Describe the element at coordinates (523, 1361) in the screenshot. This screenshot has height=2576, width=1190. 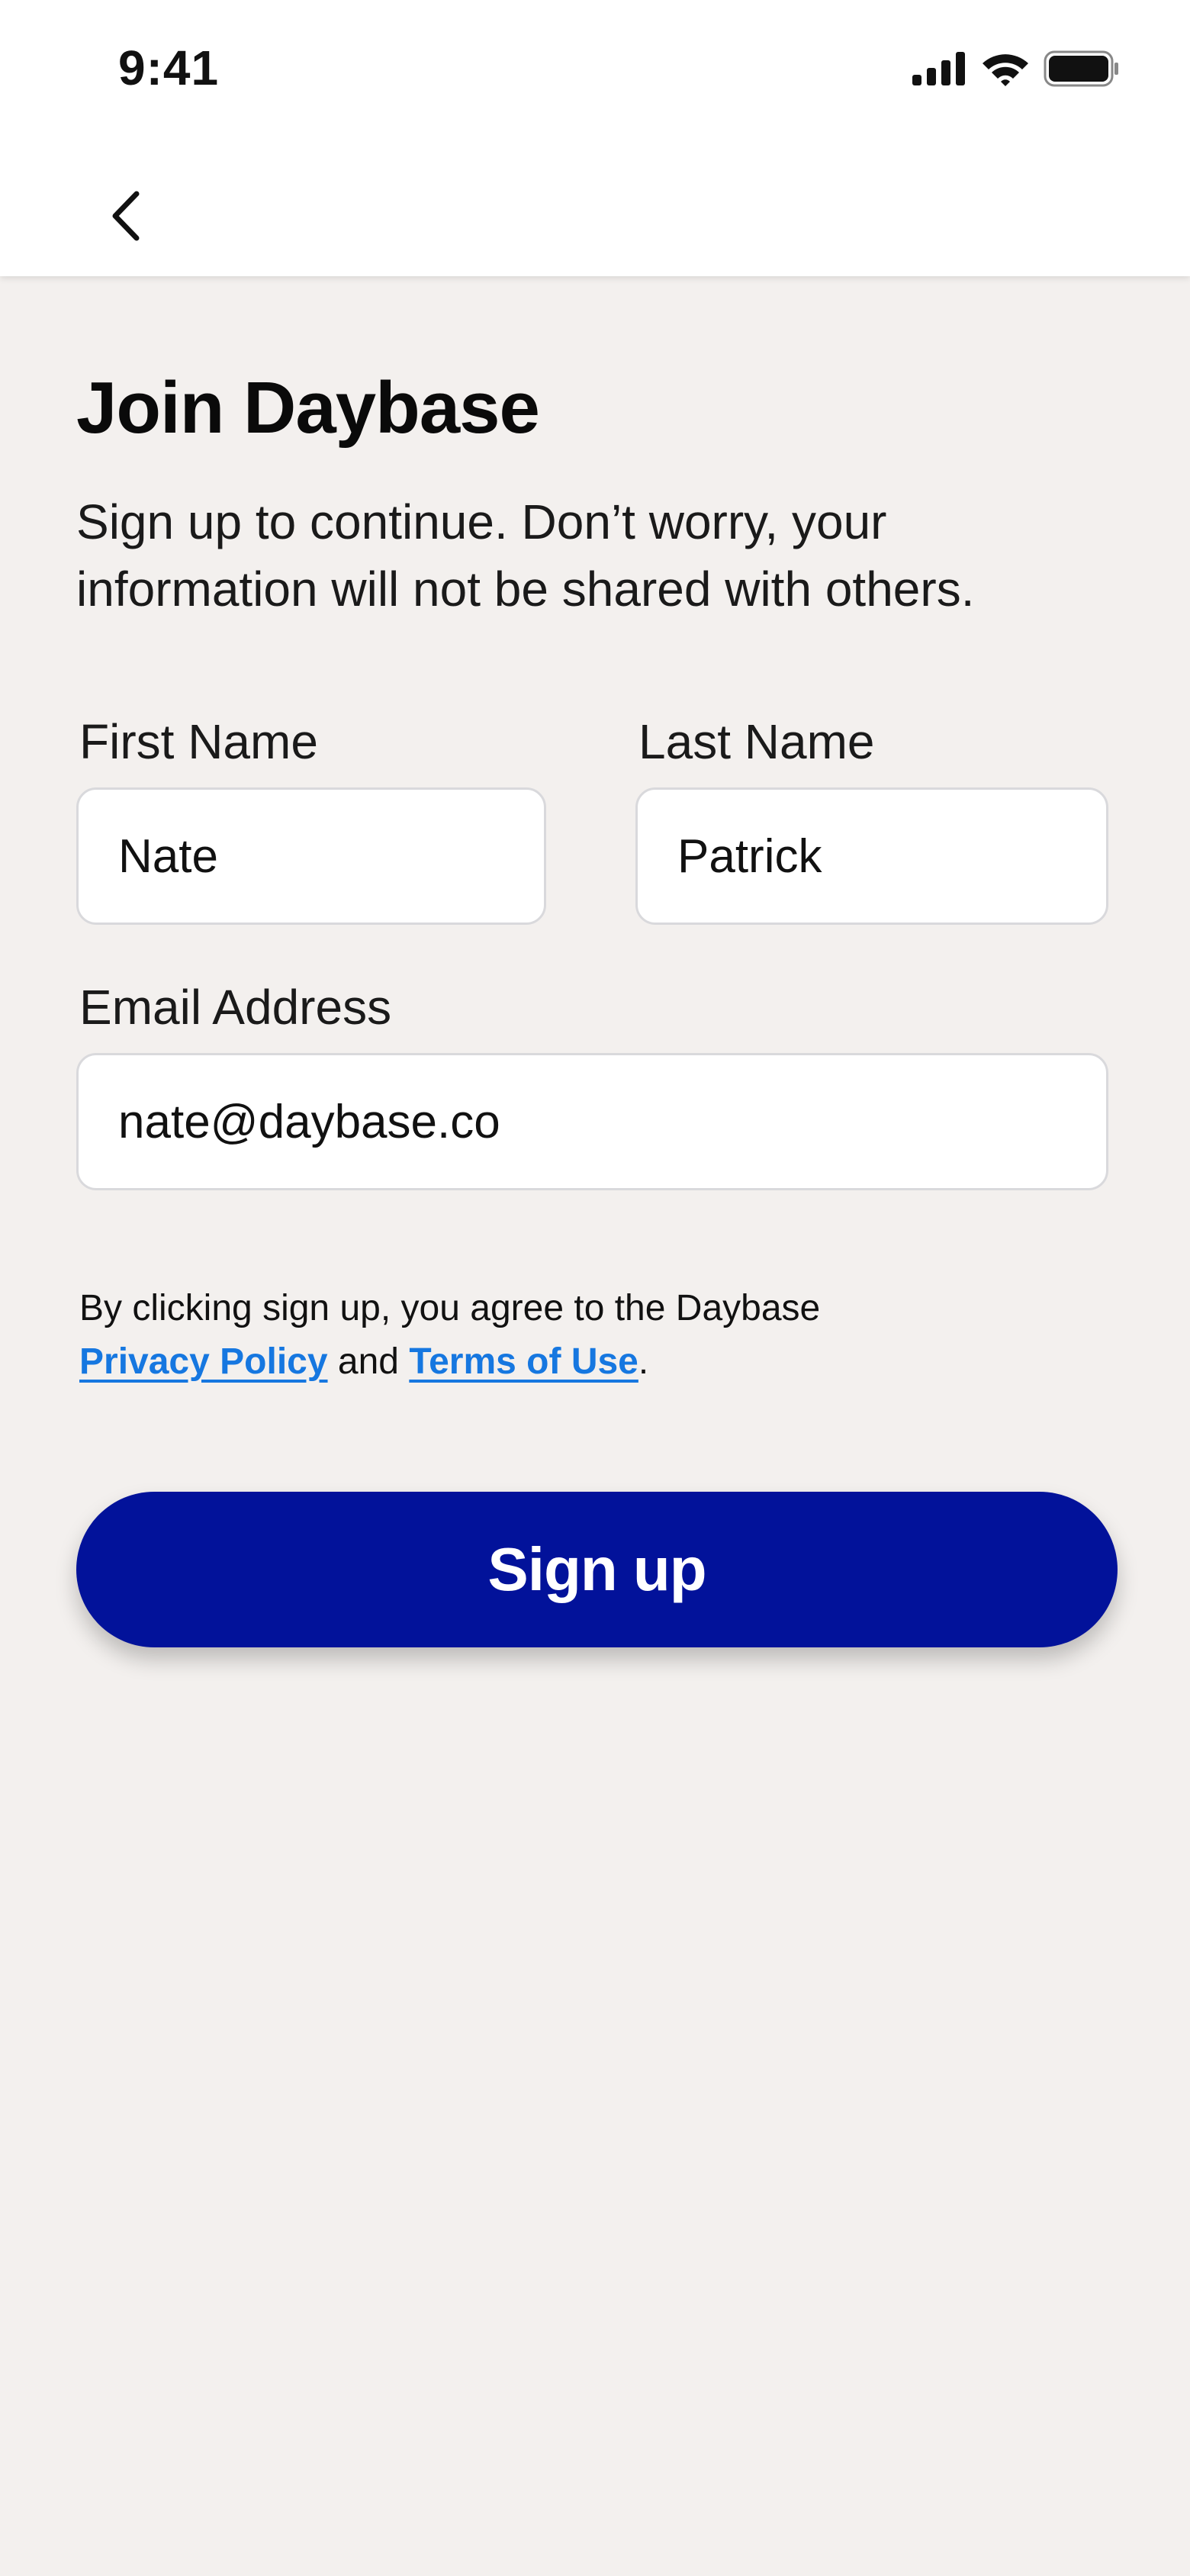
I see `terms-of-use-link: Terms of Use` at that location.